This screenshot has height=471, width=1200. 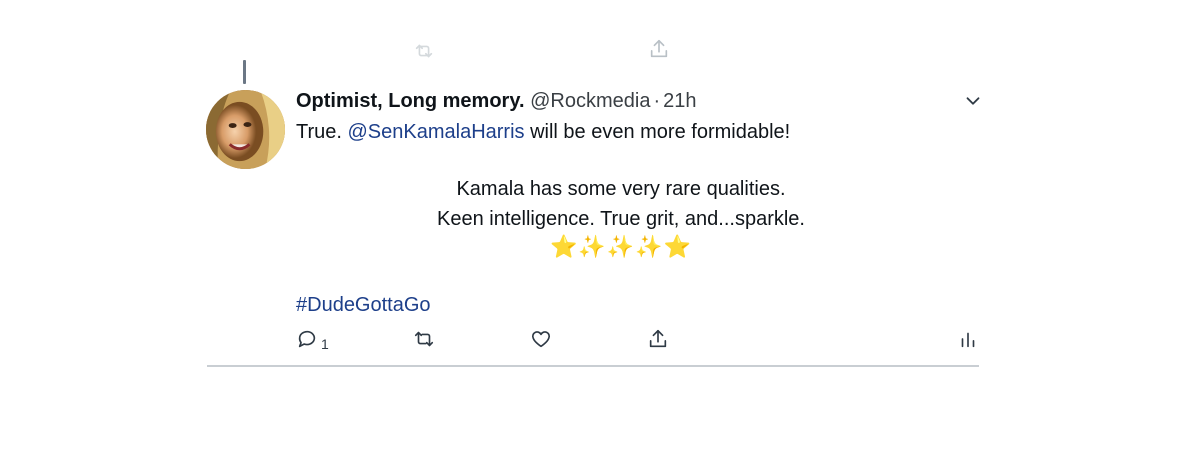 I want to click on retweet-button, so click(x=424, y=341).